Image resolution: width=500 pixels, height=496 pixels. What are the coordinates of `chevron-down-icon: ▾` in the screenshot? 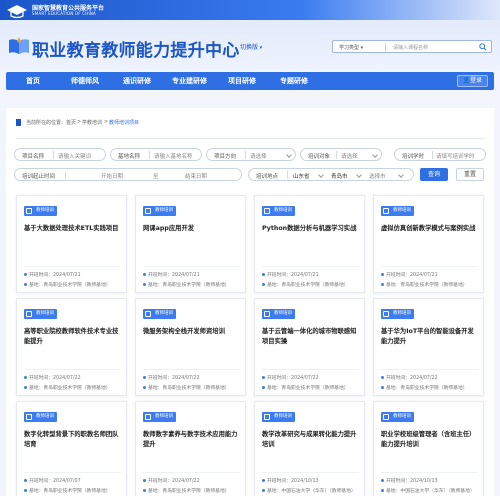 It's located at (361, 48).